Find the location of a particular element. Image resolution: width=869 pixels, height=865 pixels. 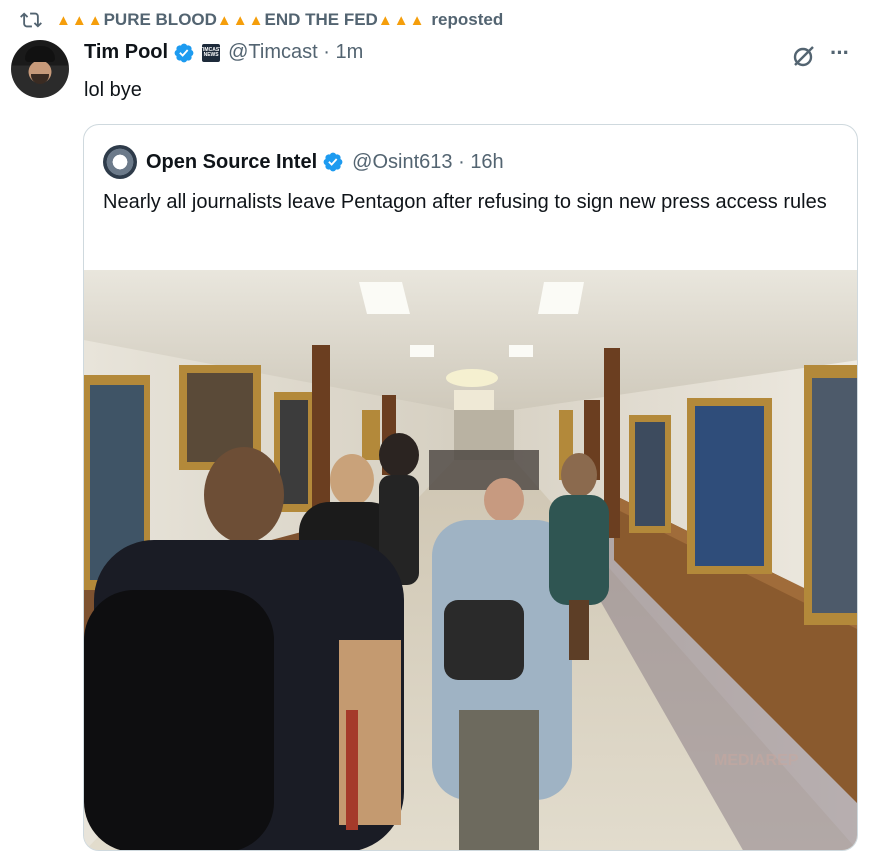

author-name: Tim Pool is located at coordinates (126, 52).